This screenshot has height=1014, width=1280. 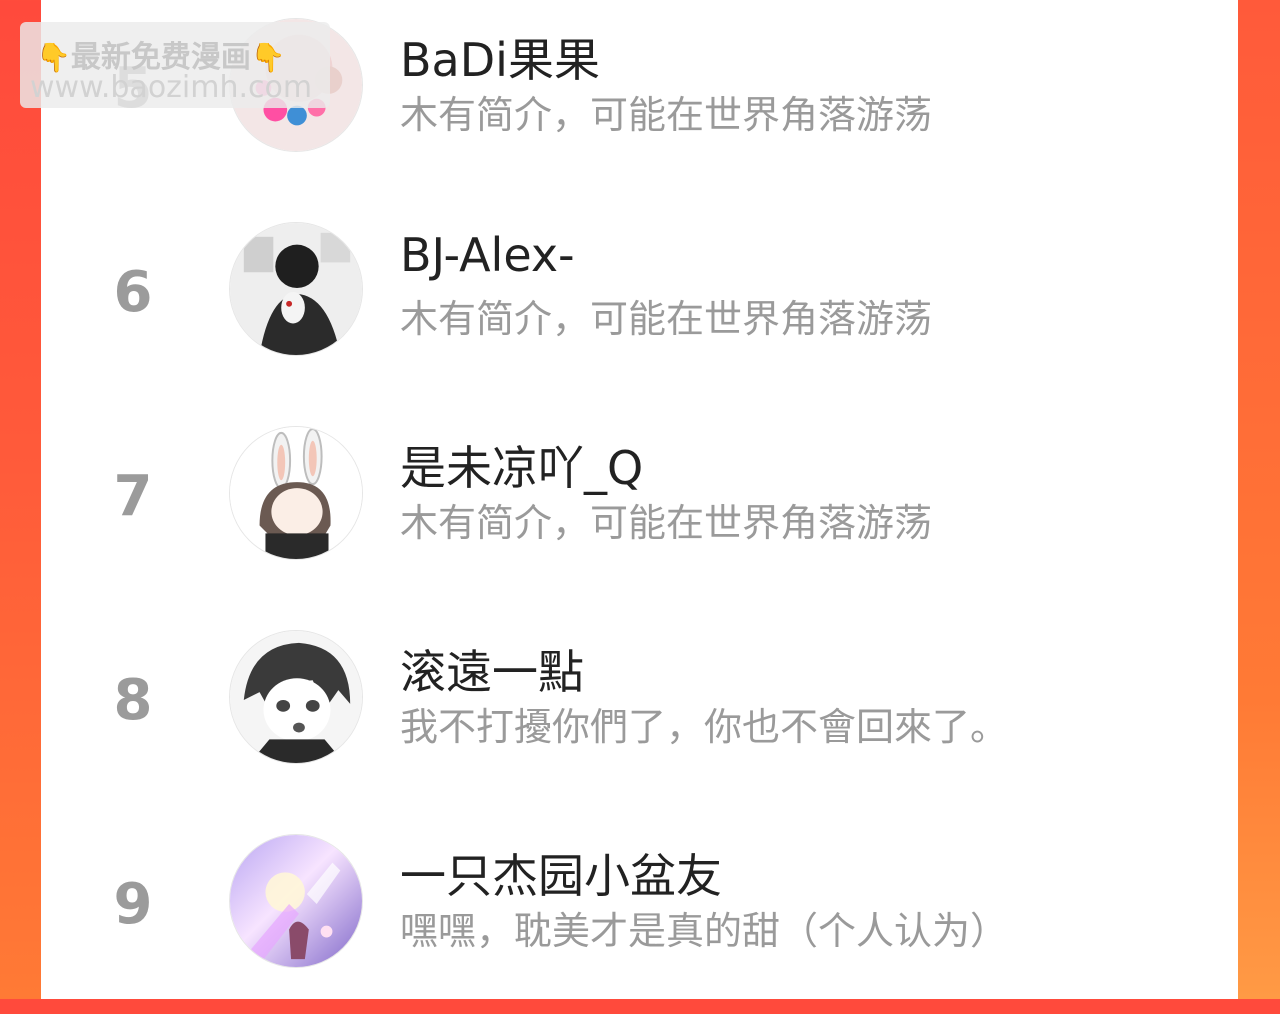 I want to click on user-bio: 我不打擾你們了，你也不會回來了。, so click(x=704, y=727).